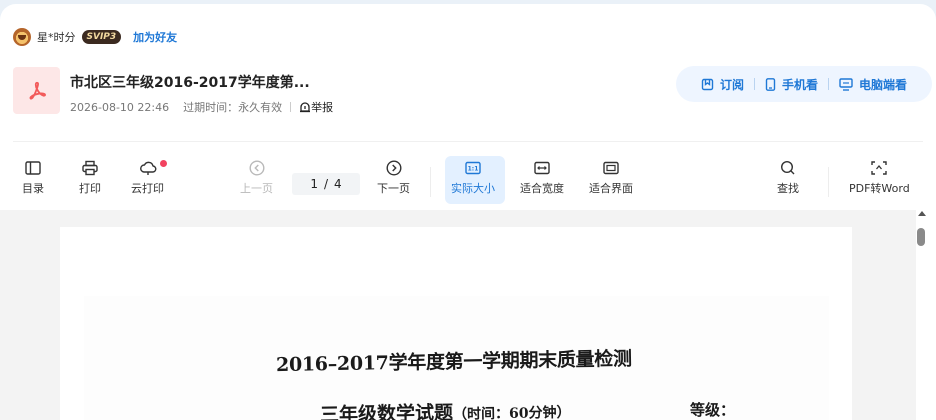 Image resolution: width=936 pixels, height=420 pixels. I want to click on report-button: 举报, so click(316, 107).